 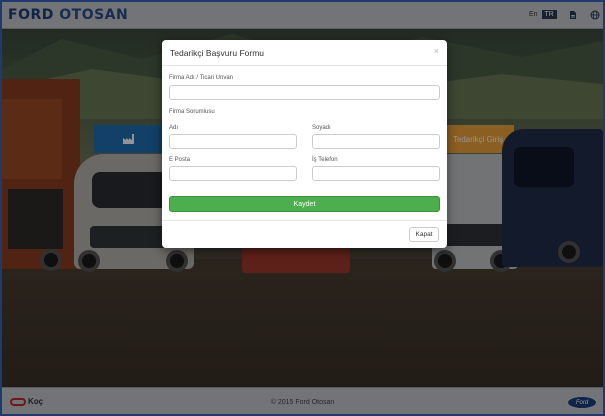 What do you see at coordinates (180, 160) in the screenshot?
I see `email-label: E Posta` at bounding box center [180, 160].